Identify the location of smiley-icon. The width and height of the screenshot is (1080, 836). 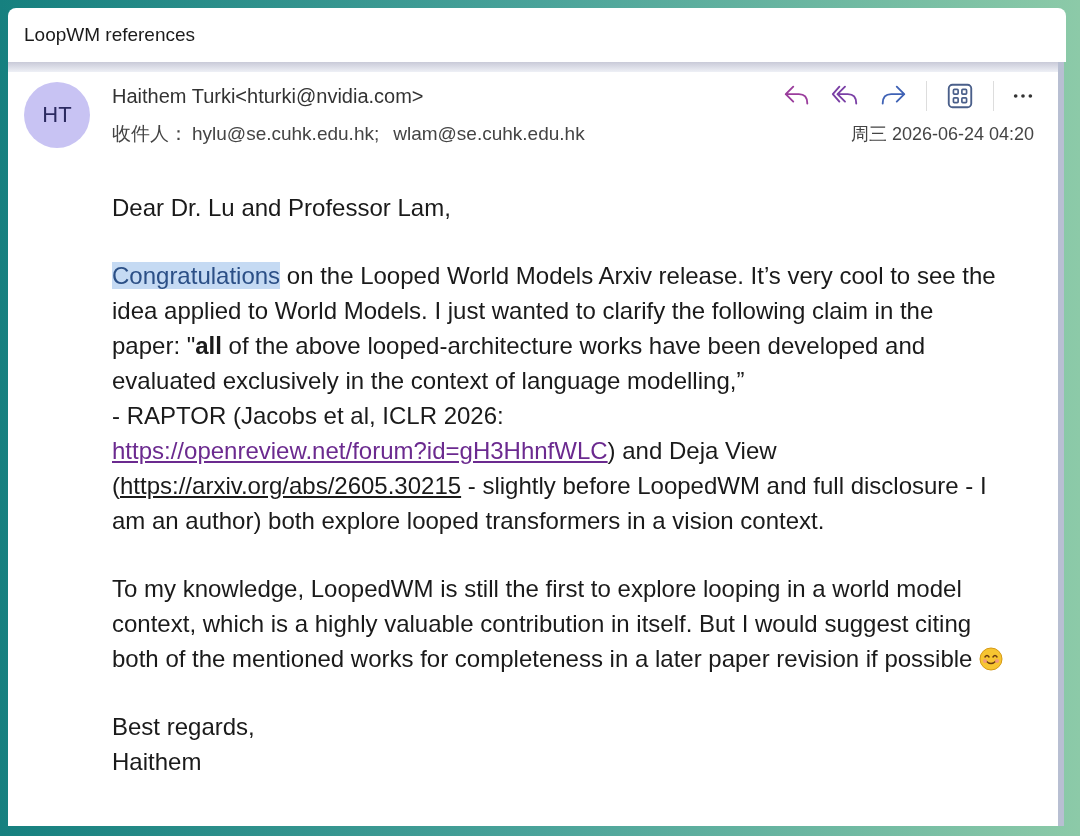
(991, 659).